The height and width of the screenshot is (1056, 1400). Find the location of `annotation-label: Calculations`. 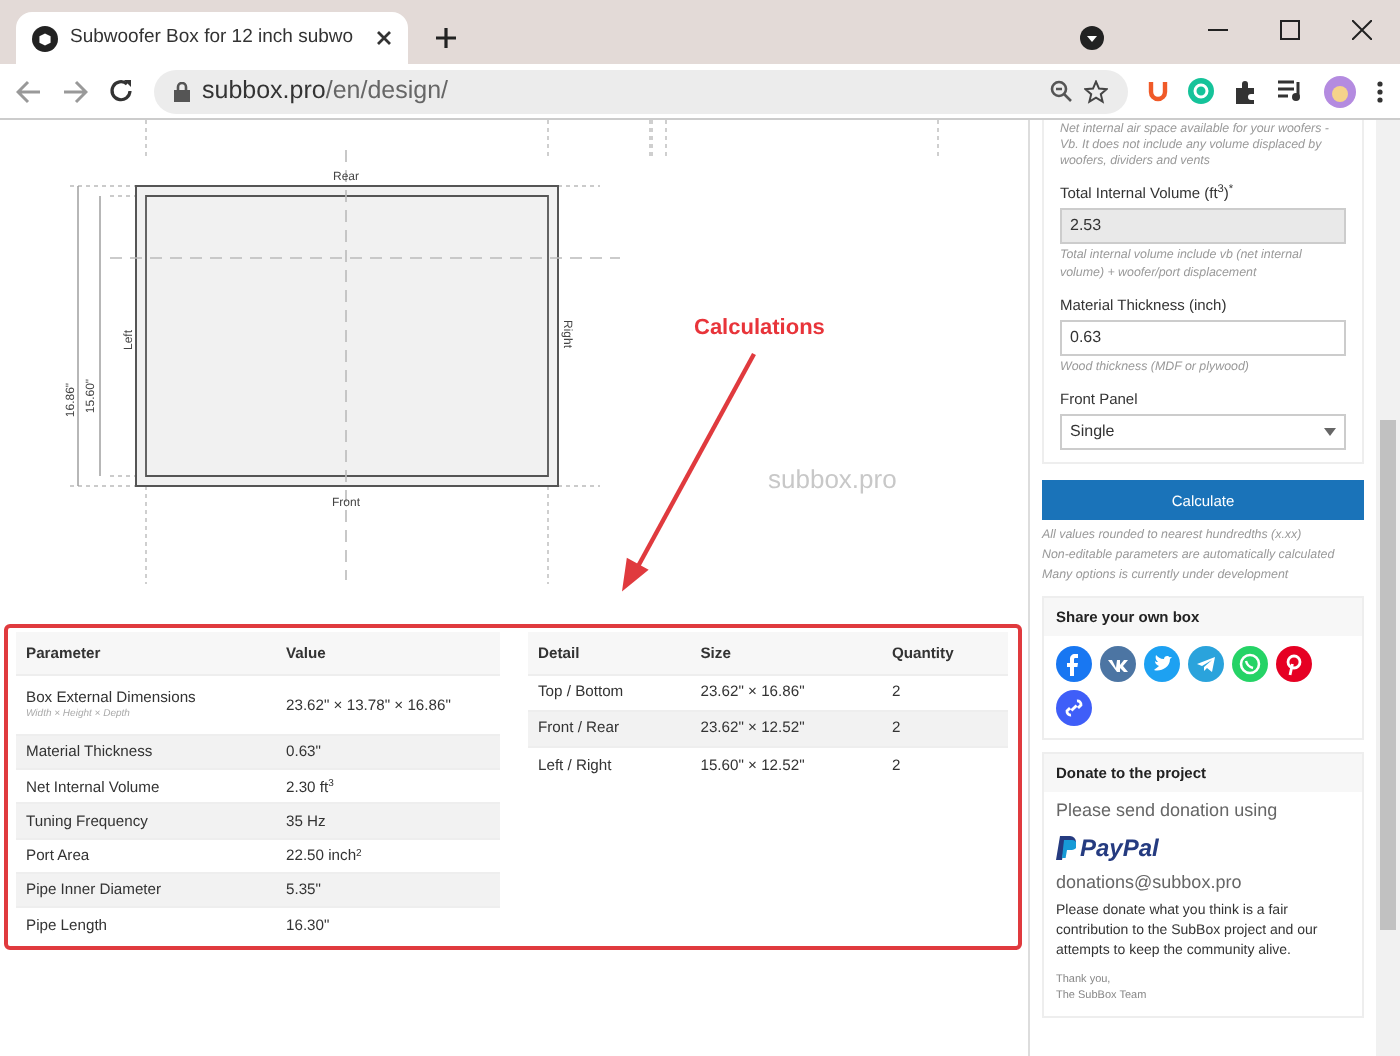

annotation-label: Calculations is located at coordinates (759, 329).